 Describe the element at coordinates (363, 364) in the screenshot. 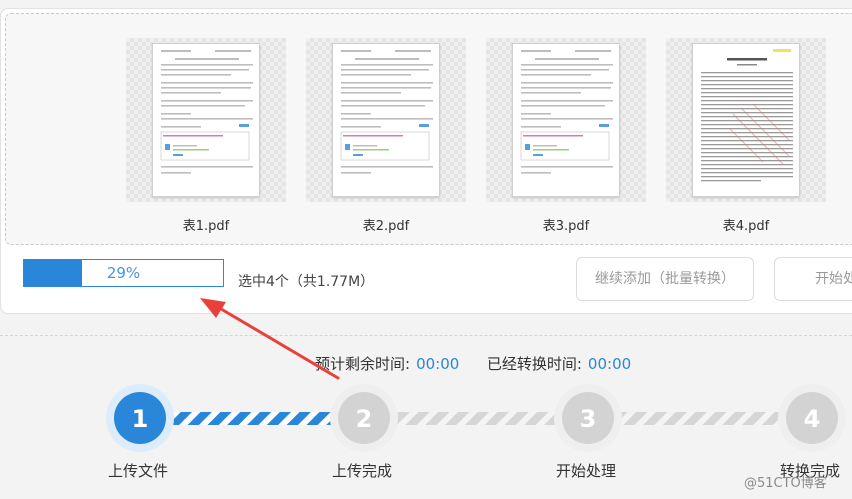

I see `remaining-time-label: 预计剩余时间:` at that location.